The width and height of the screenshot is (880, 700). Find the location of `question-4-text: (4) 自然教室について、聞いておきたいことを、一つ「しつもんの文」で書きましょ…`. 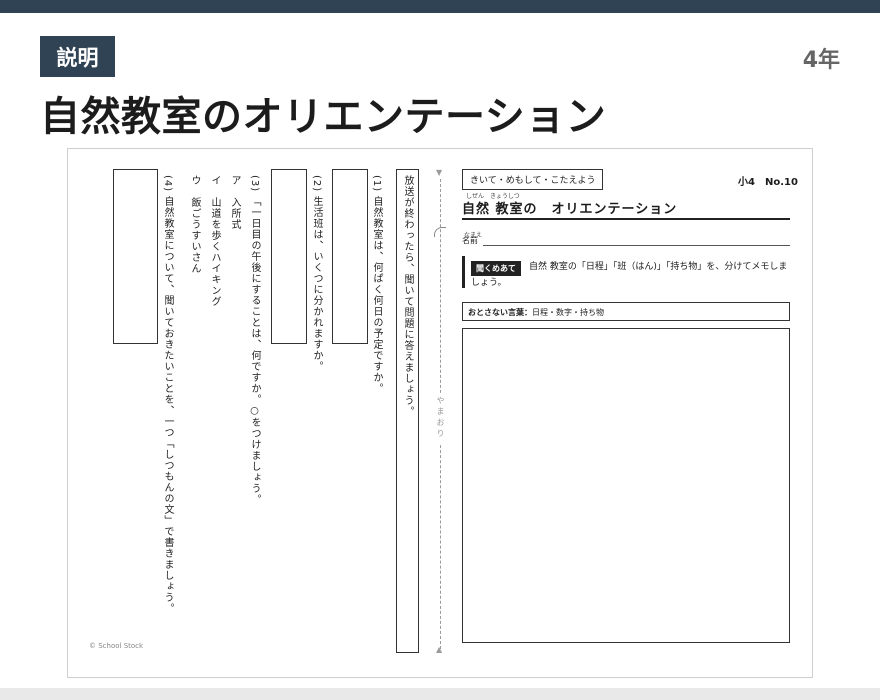

question-4-text: (4) 自然教室について、聞いておきたいことを、一つ「しつもんの文」で書きましょ… is located at coordinates (167, 395).